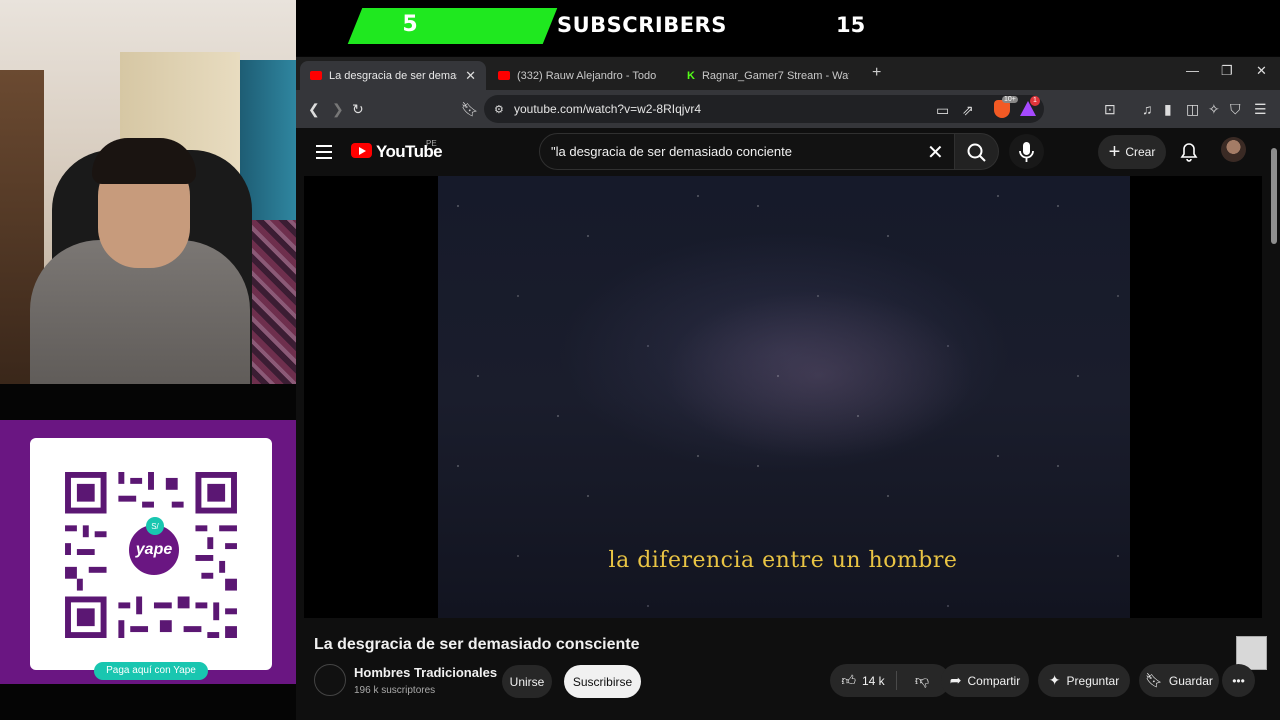 The image size is (1280, 720). What do you see at coordinates (671, 151) in the screenshot?
I see `search-query: "la desgracia de ser demasiado conciente` at bounding box center [671, 151].